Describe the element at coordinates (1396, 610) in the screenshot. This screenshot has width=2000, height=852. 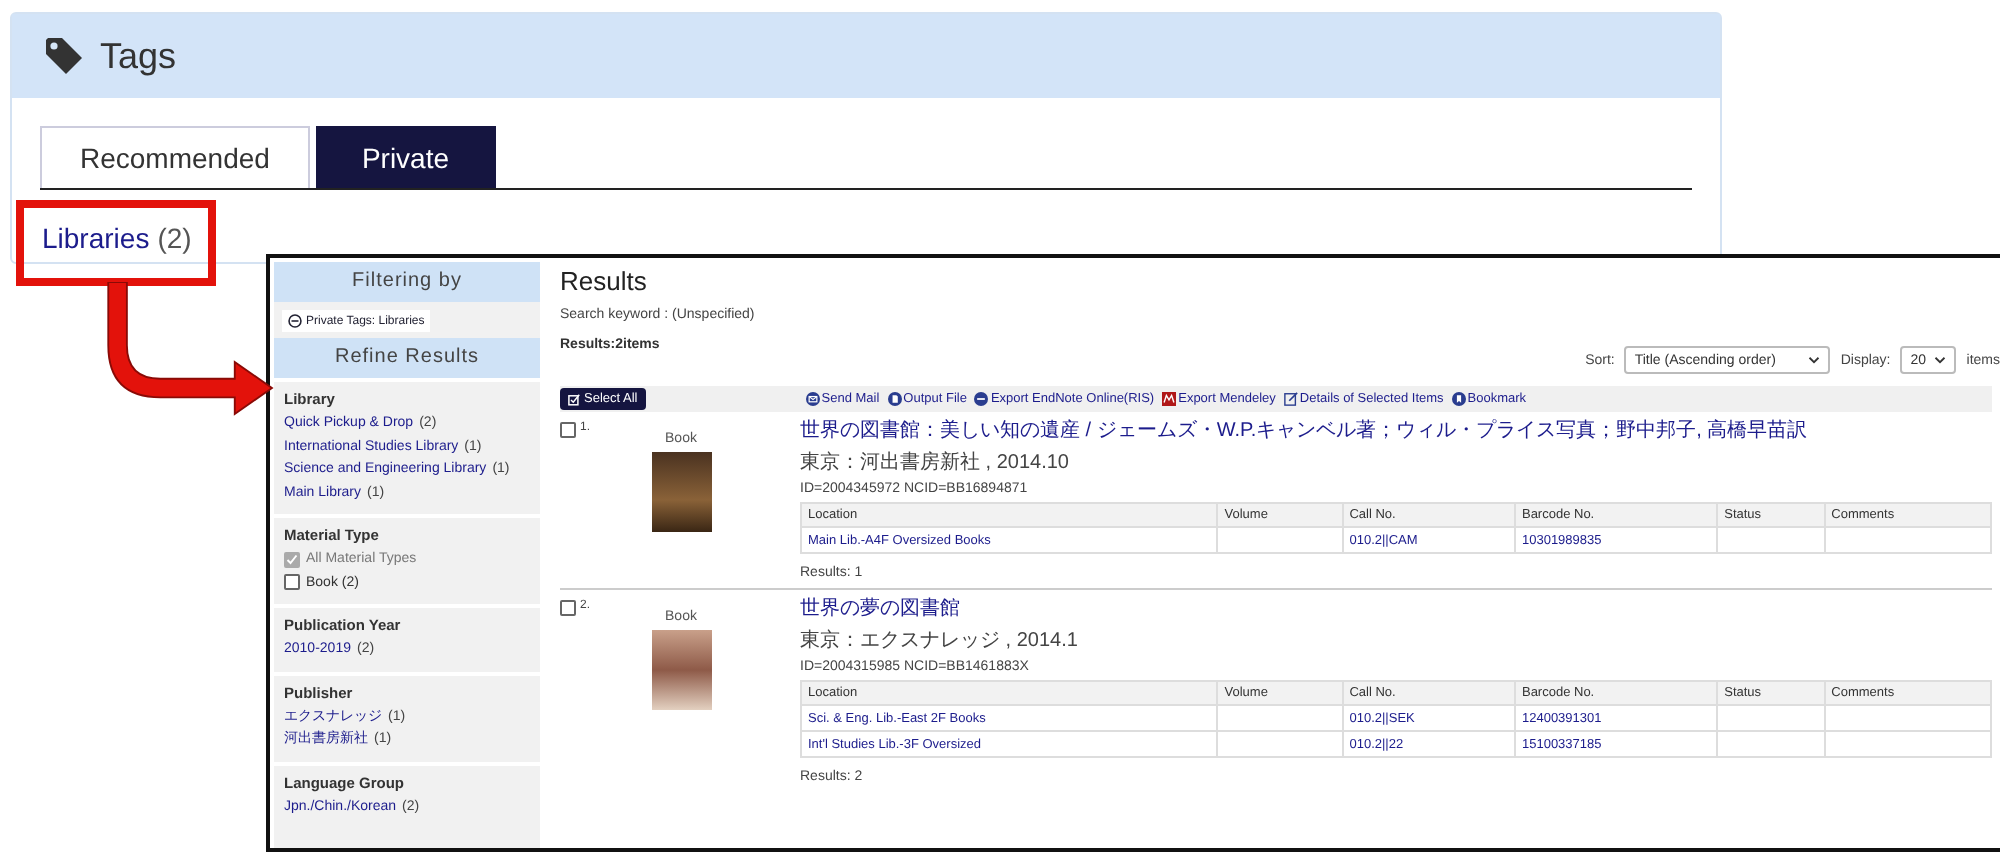
I see `record-title-link: 世界の夢の図書館` at that location.